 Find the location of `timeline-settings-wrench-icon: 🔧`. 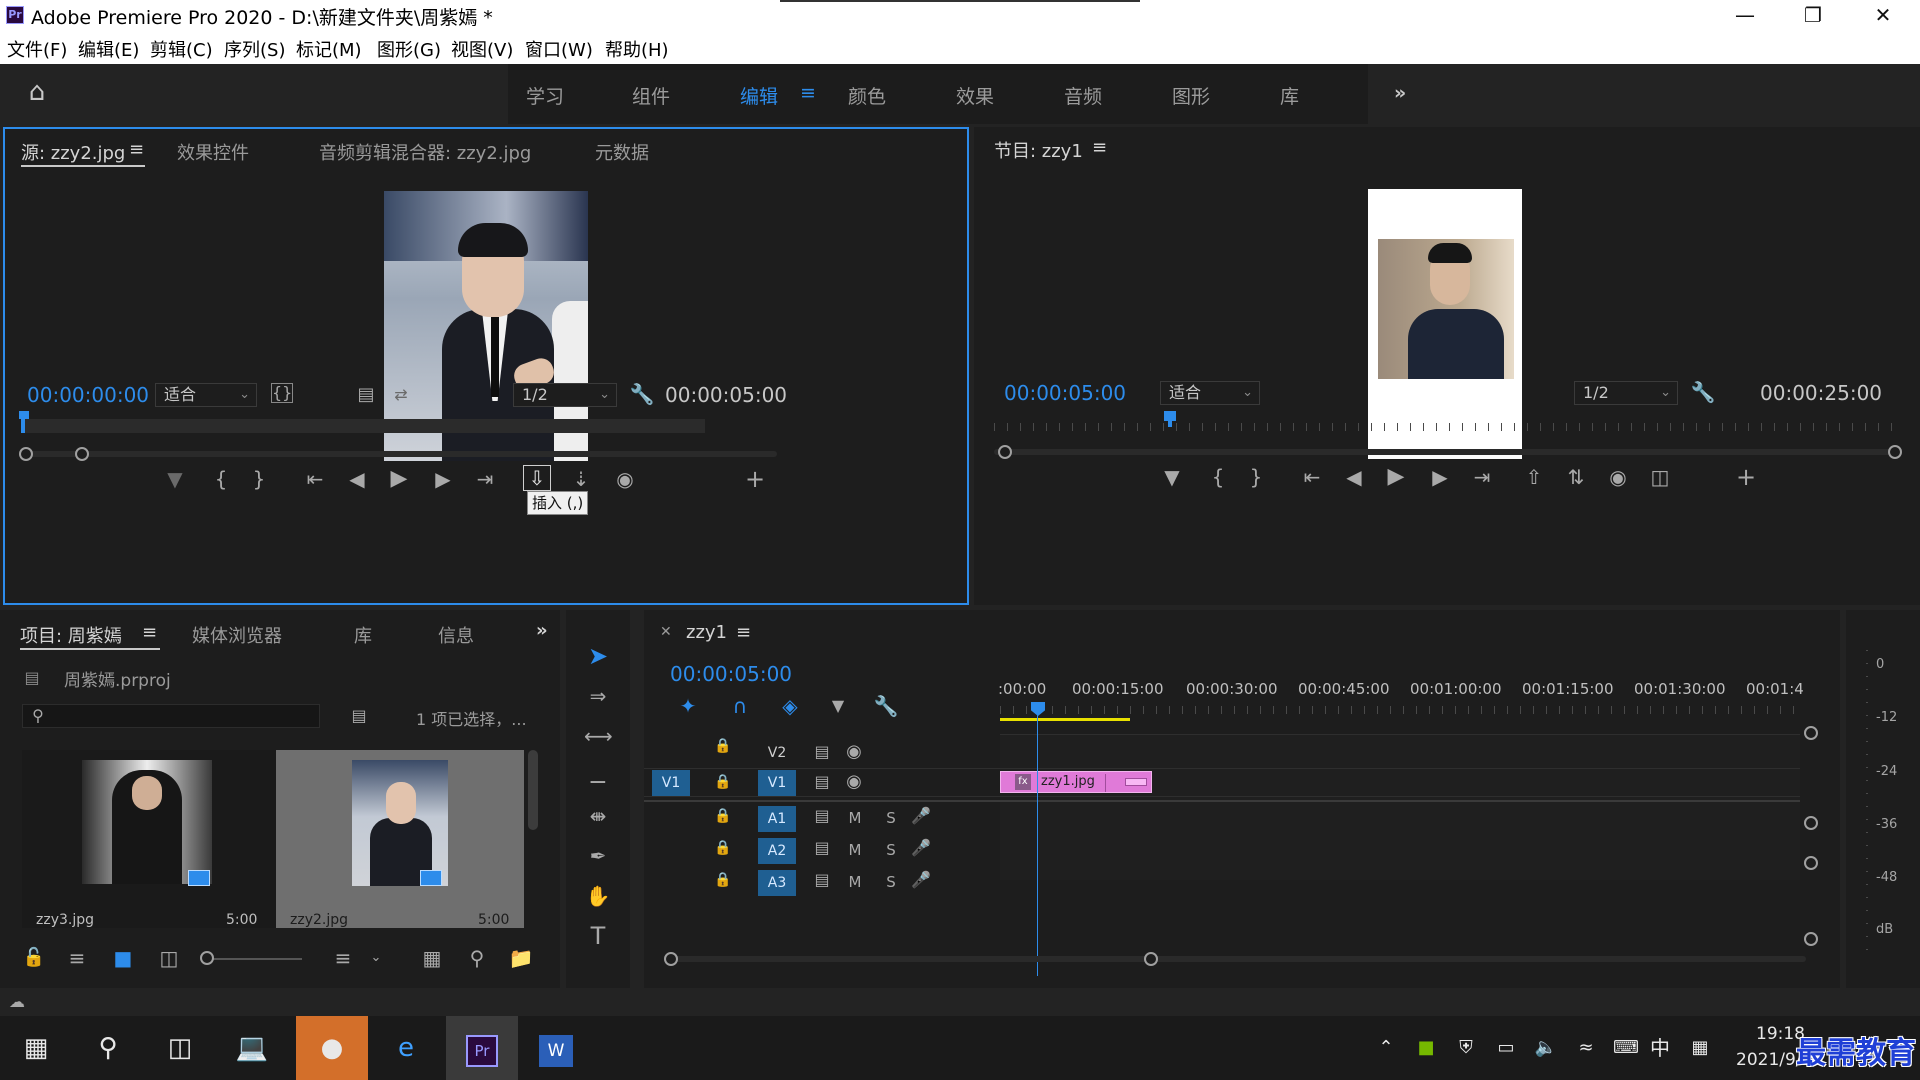

timeline-settings-wrench-icon: 🔧 is located at coordinates (886, 706).